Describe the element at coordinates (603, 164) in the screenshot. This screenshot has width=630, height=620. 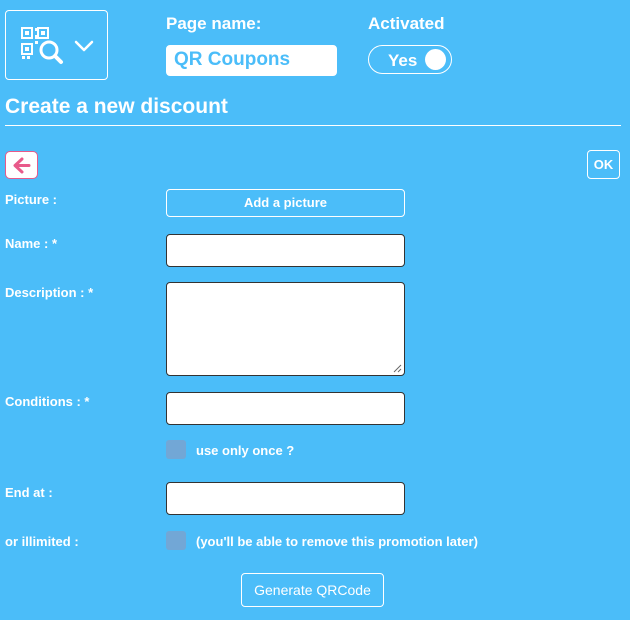
I see `ok-button: OK` at that location.